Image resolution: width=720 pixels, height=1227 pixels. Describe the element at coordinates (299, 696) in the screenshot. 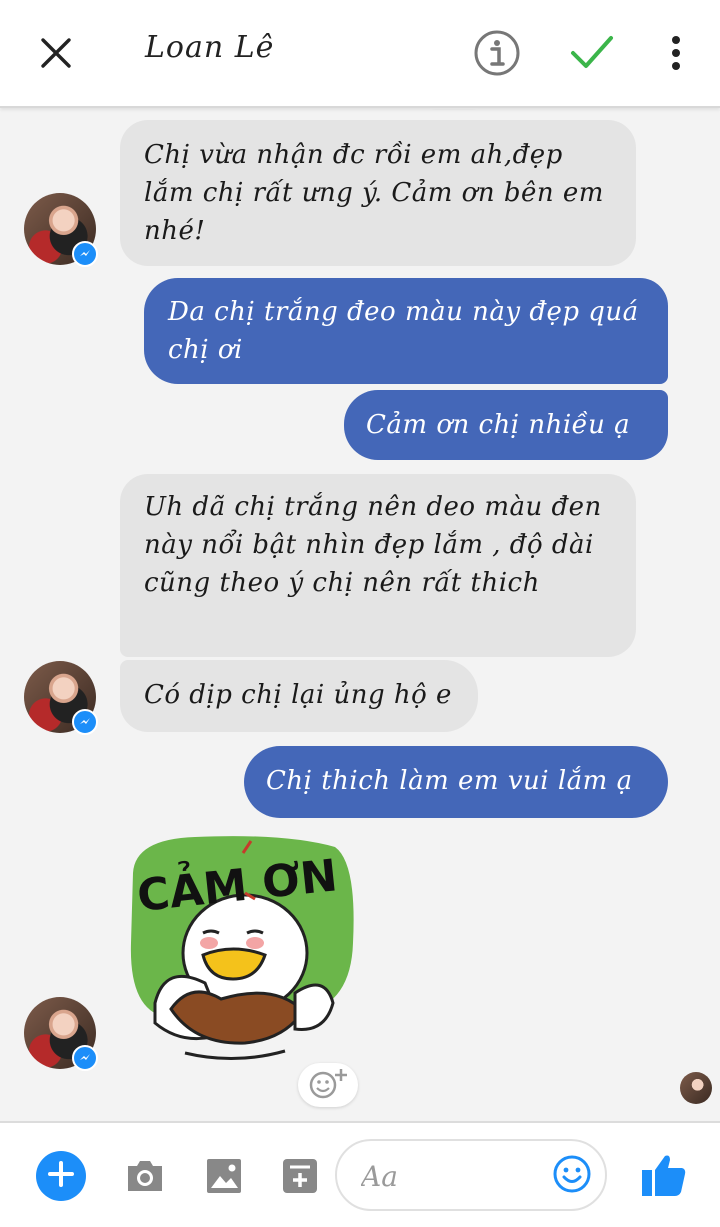

I see `incoming-message: Có dịp chị lại ủng hộ e` at that location.